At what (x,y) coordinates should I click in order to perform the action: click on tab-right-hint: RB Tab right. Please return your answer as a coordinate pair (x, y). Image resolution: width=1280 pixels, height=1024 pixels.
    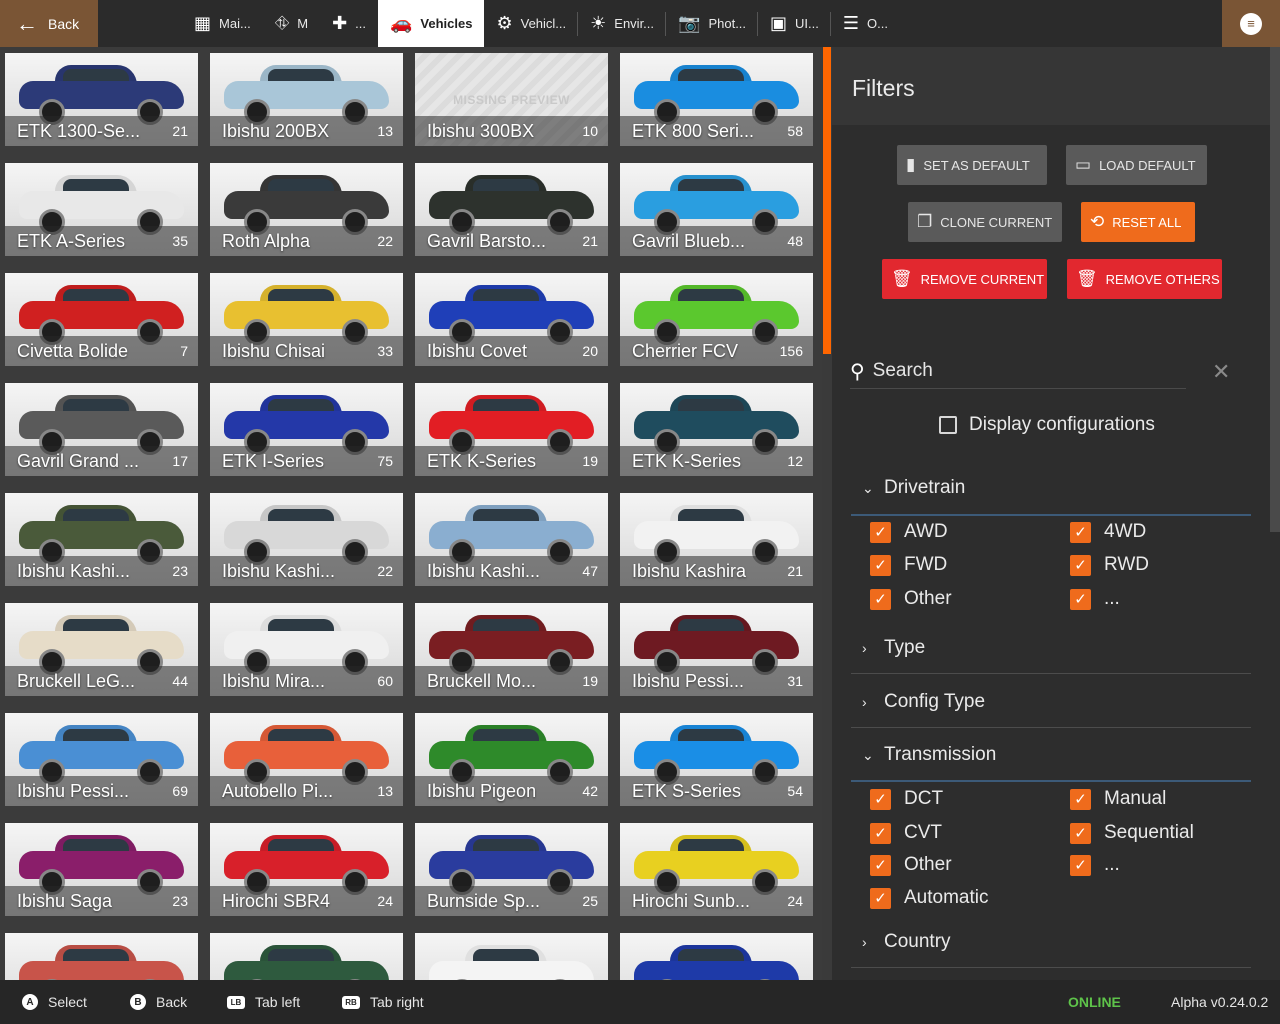
    Looking at the image, I should click on (383, 1002).